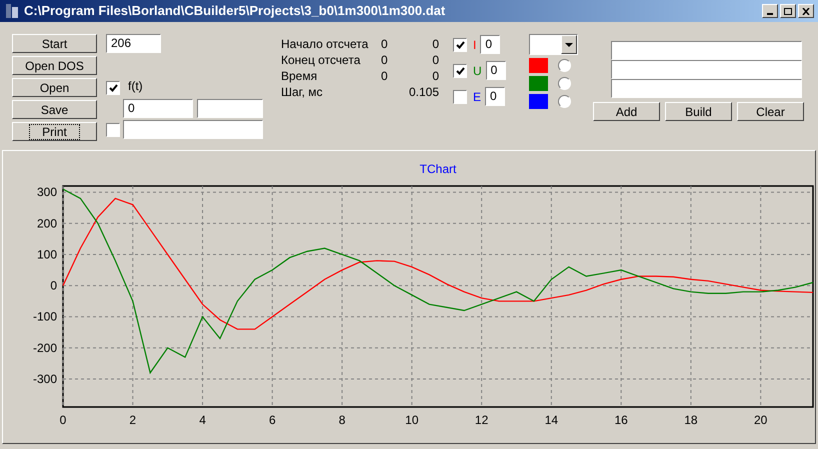  Describe the element at coordinates (54, 65) in the screenshot. I see `push-button: Open DOS` at that location.